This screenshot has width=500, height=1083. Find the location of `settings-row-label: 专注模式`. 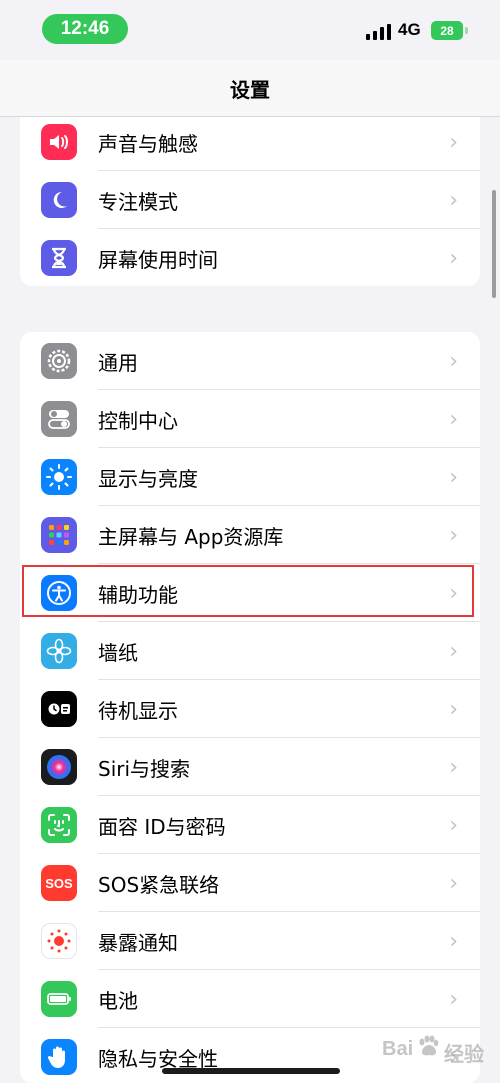

settings-row-label: 专注模式 is located at coordinates (138, 201).